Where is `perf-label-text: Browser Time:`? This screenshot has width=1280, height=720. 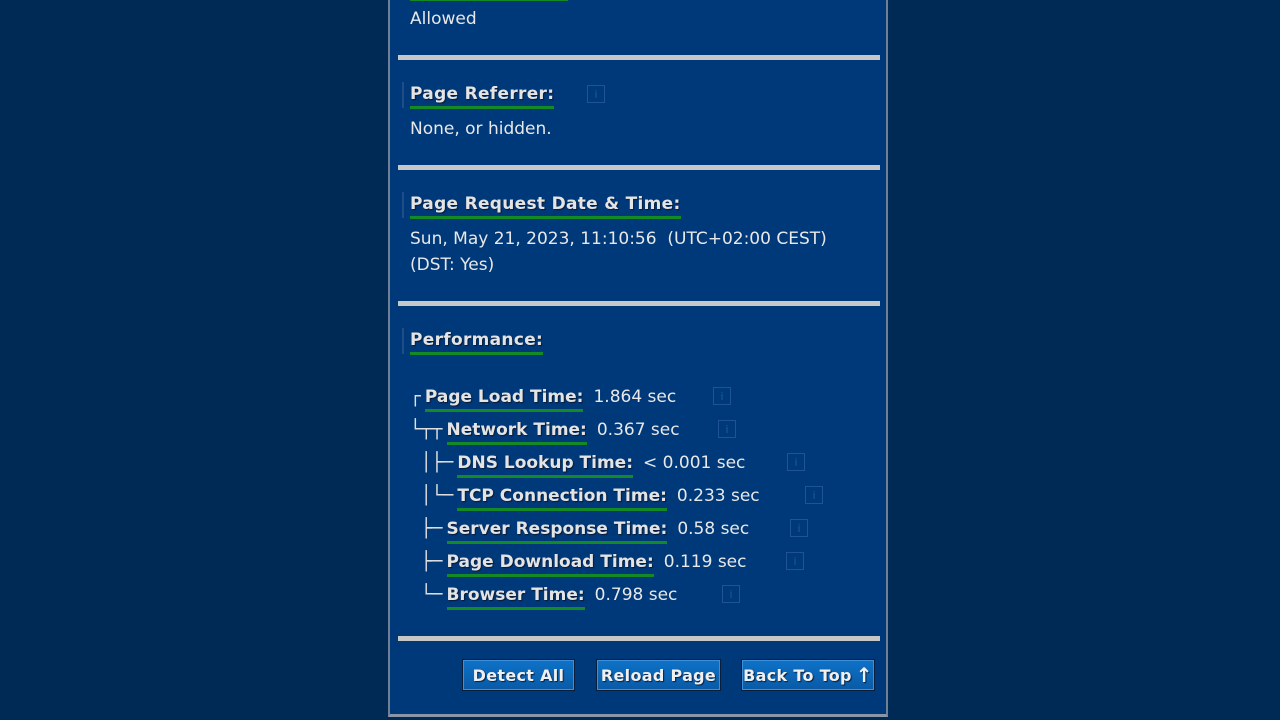 perf-label-text: Browser Time: is located at coordinates (515, 595).